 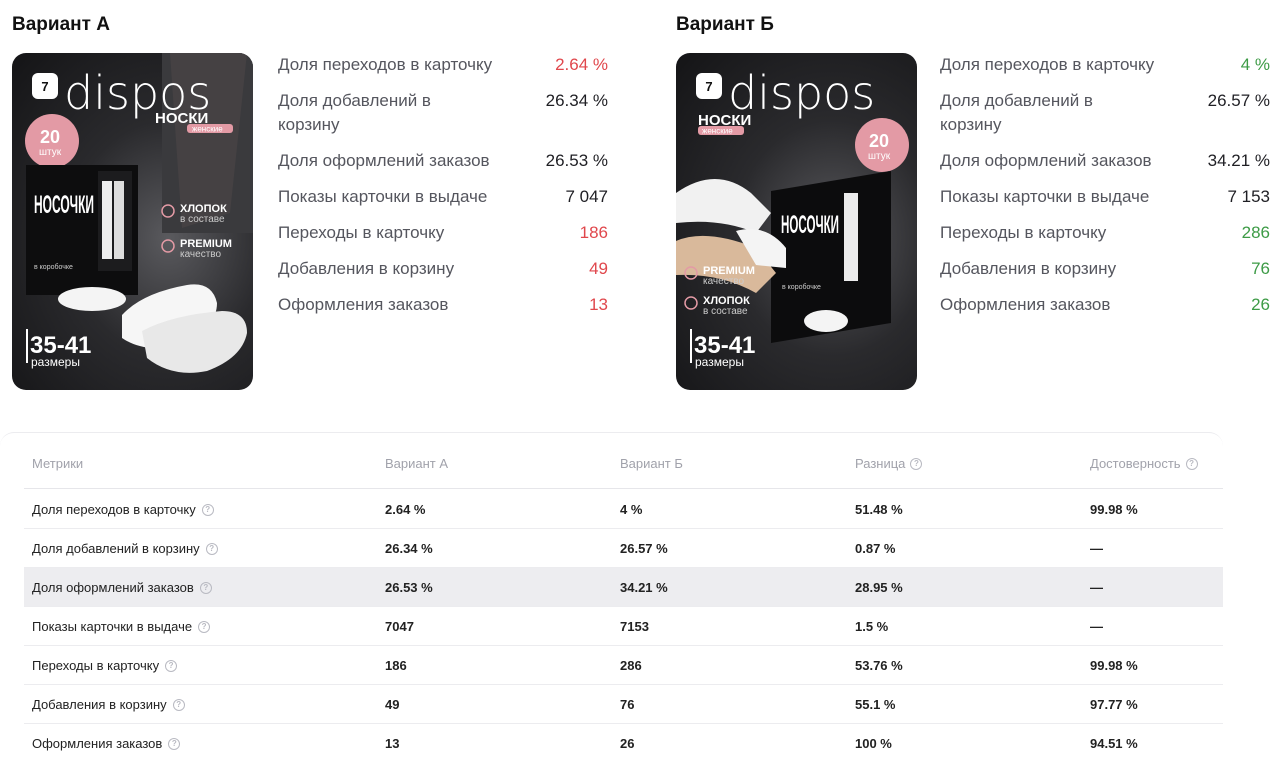 What do you see at coordinates (576, 160) in the screenshot?
I see `metric-value: 26.53 %` at bounding box center [576, 160].